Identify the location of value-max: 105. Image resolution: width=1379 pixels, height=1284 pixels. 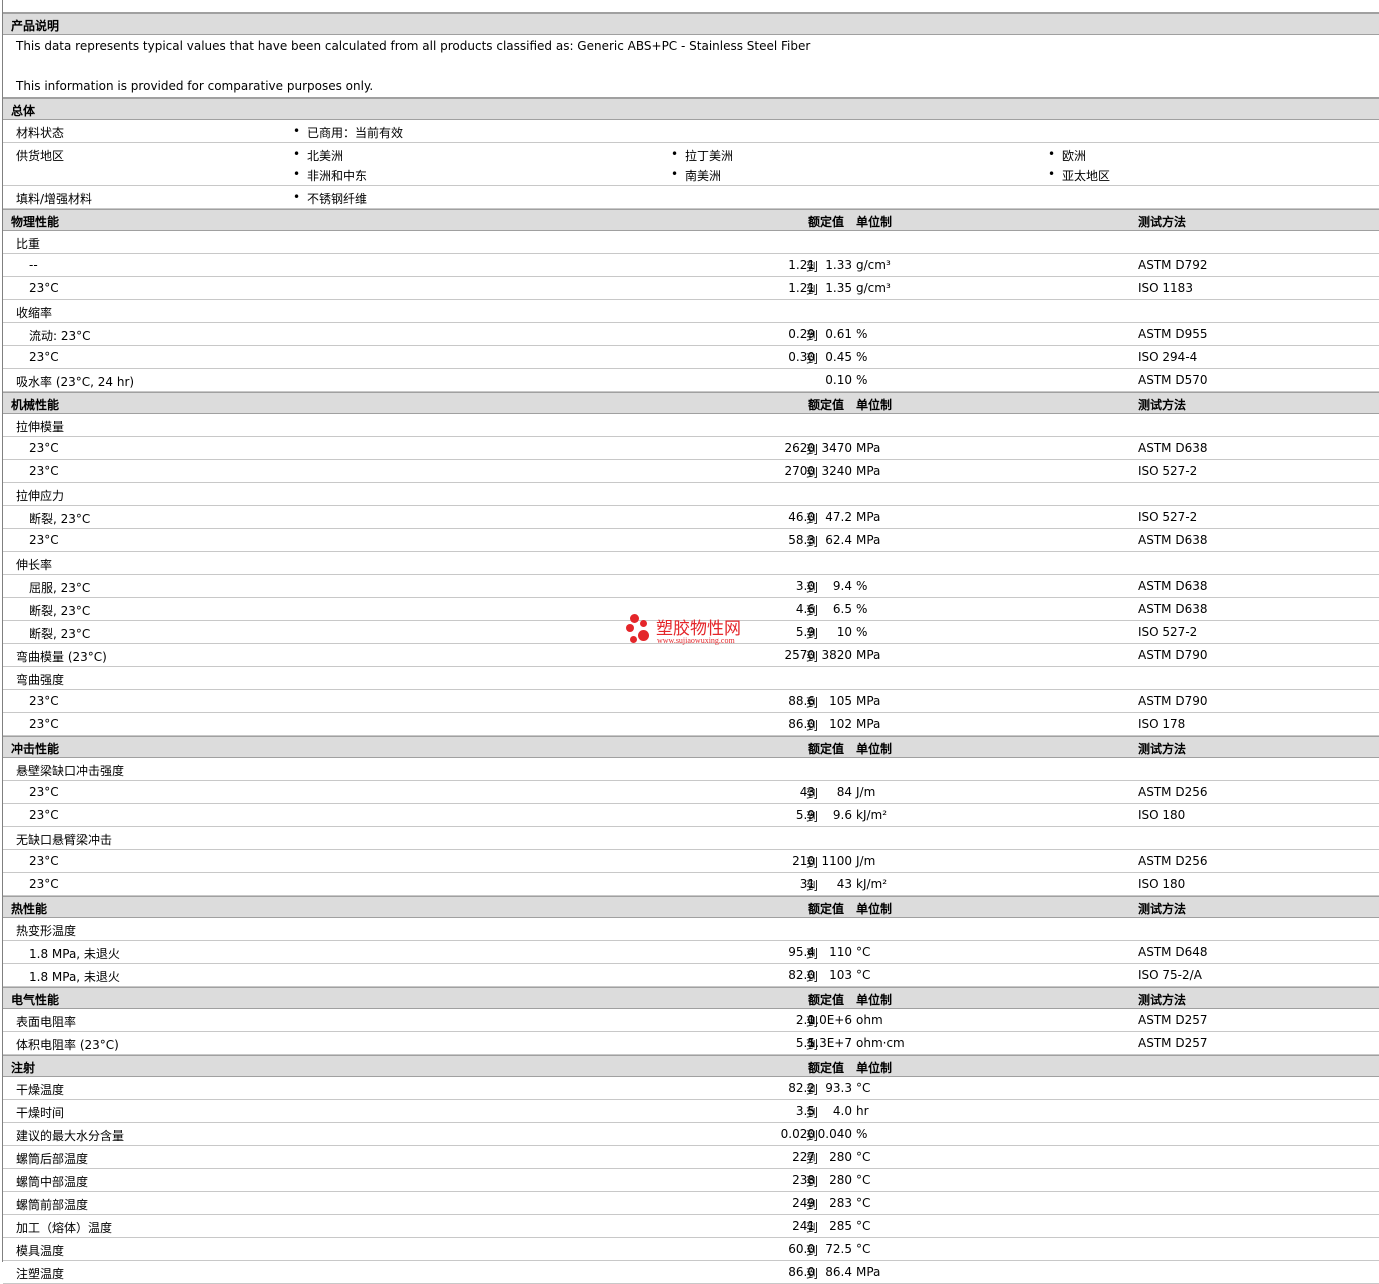
(840, 701).